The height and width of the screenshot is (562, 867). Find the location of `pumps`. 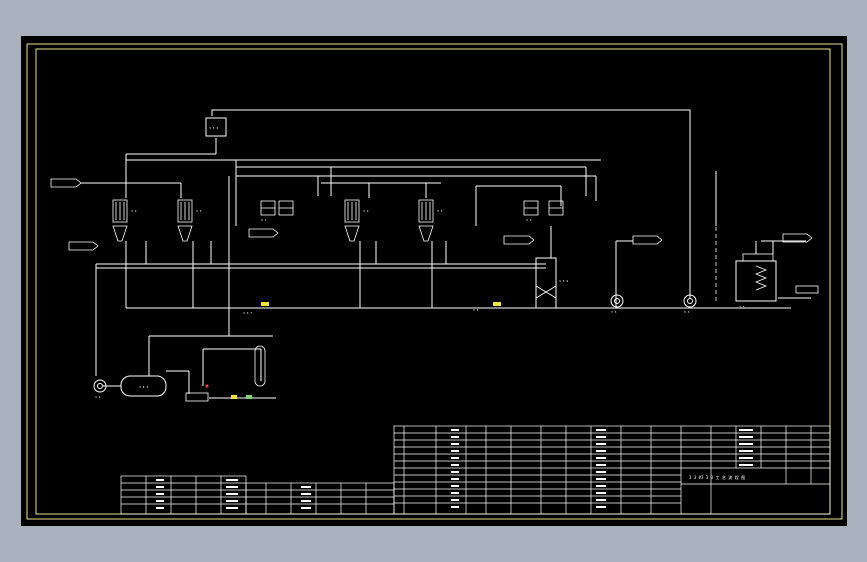

pumps is located at coordinates (395, 343).